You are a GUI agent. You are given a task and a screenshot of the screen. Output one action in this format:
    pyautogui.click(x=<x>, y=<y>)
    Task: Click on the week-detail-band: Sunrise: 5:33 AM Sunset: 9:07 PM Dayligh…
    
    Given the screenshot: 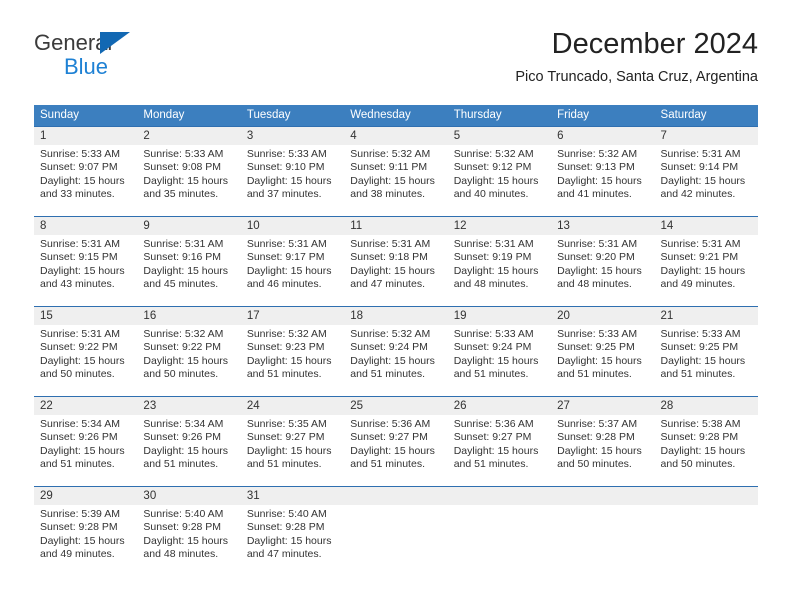 What is the action you would take?
    pyautogui.click(x=396, y=180)
    